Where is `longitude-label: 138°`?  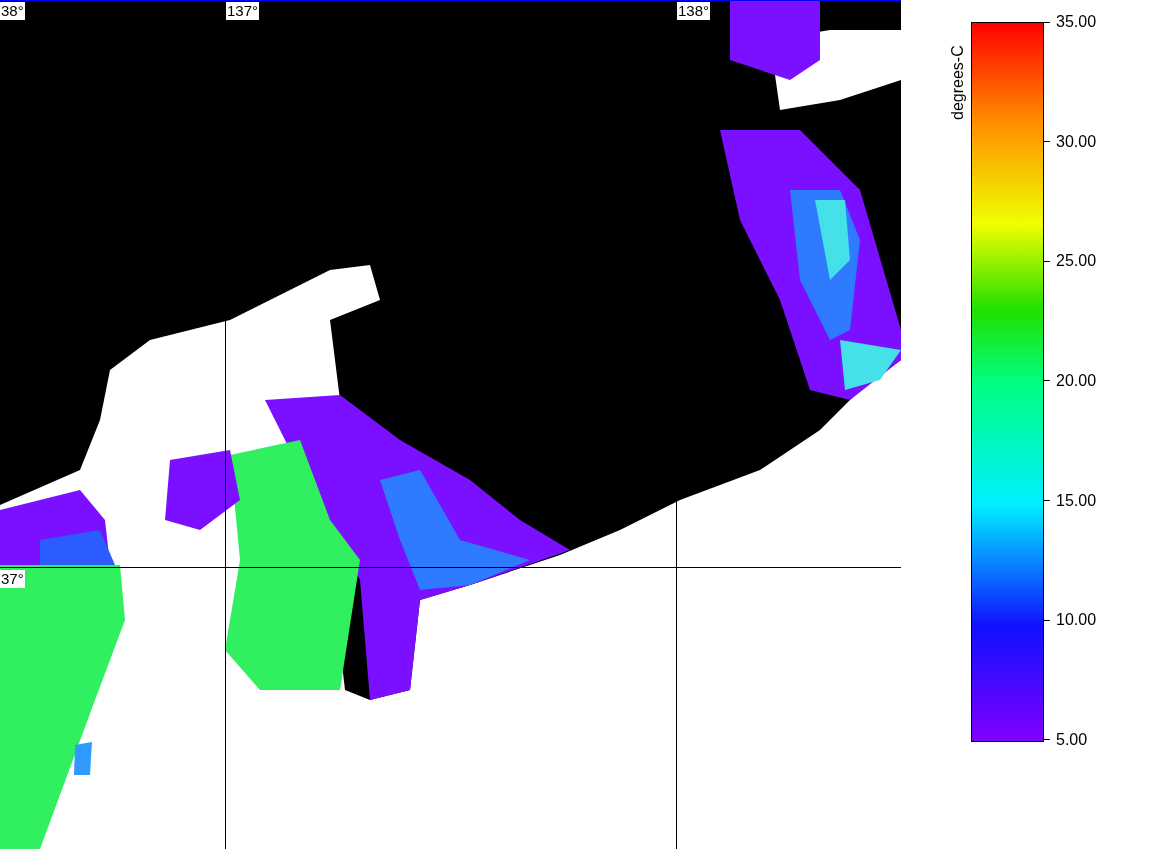 longitude-label: 138° is located at coordinates (694, 11).